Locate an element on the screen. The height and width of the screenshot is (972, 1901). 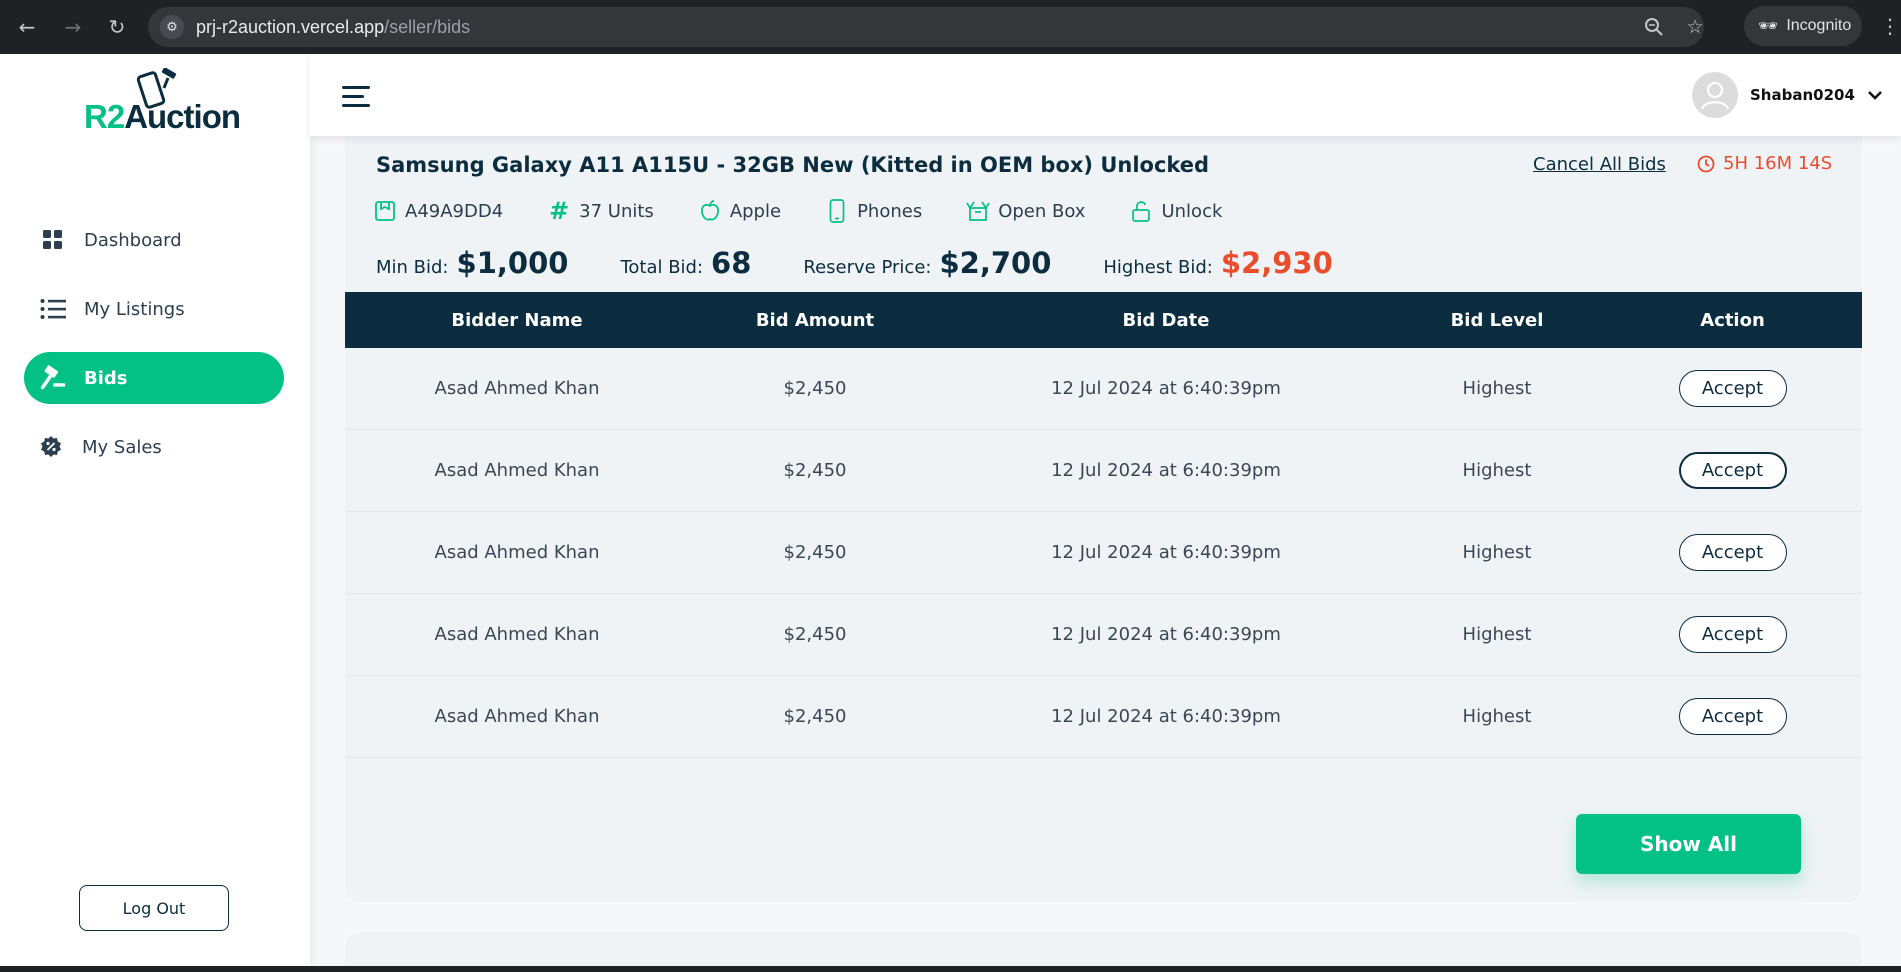
username: Shaban0204 is located at coordinates (1802, 95).